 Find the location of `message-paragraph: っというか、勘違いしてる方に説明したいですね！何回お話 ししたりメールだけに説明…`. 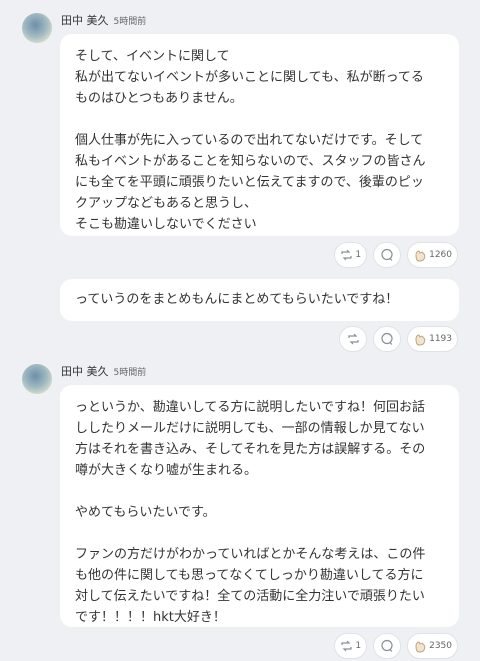

message-paragraph: っというか、勘違いしてる方に説明したいですね！何回お話 ししたりメールだけに説明… is located at coordinates (250, 439).